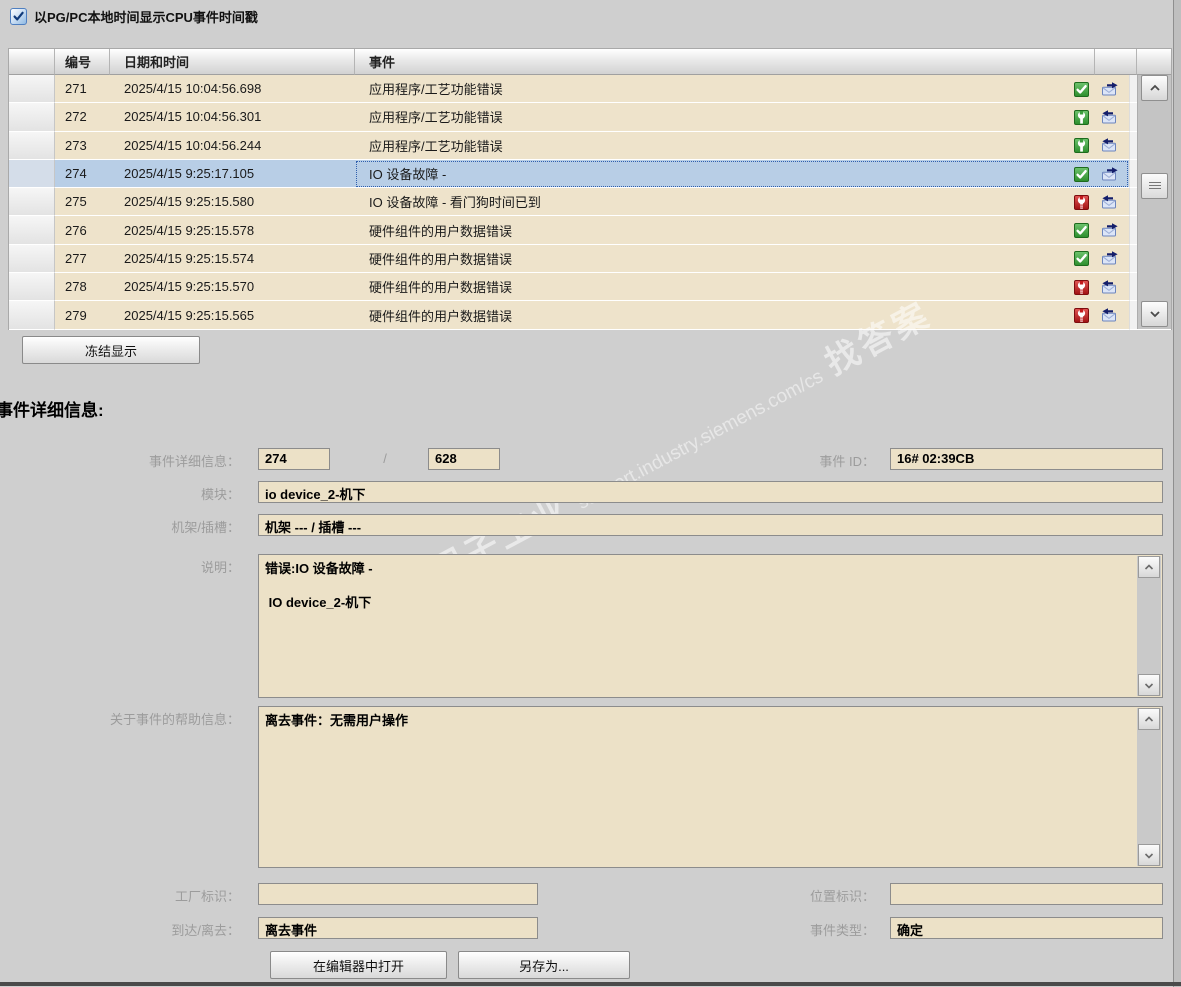 Image resolution: width=1181 pixels, height=987 pixels. Describe the element at coordinates (82, 117) in the screenshot. I see `event-number-cell: 272` at that location.